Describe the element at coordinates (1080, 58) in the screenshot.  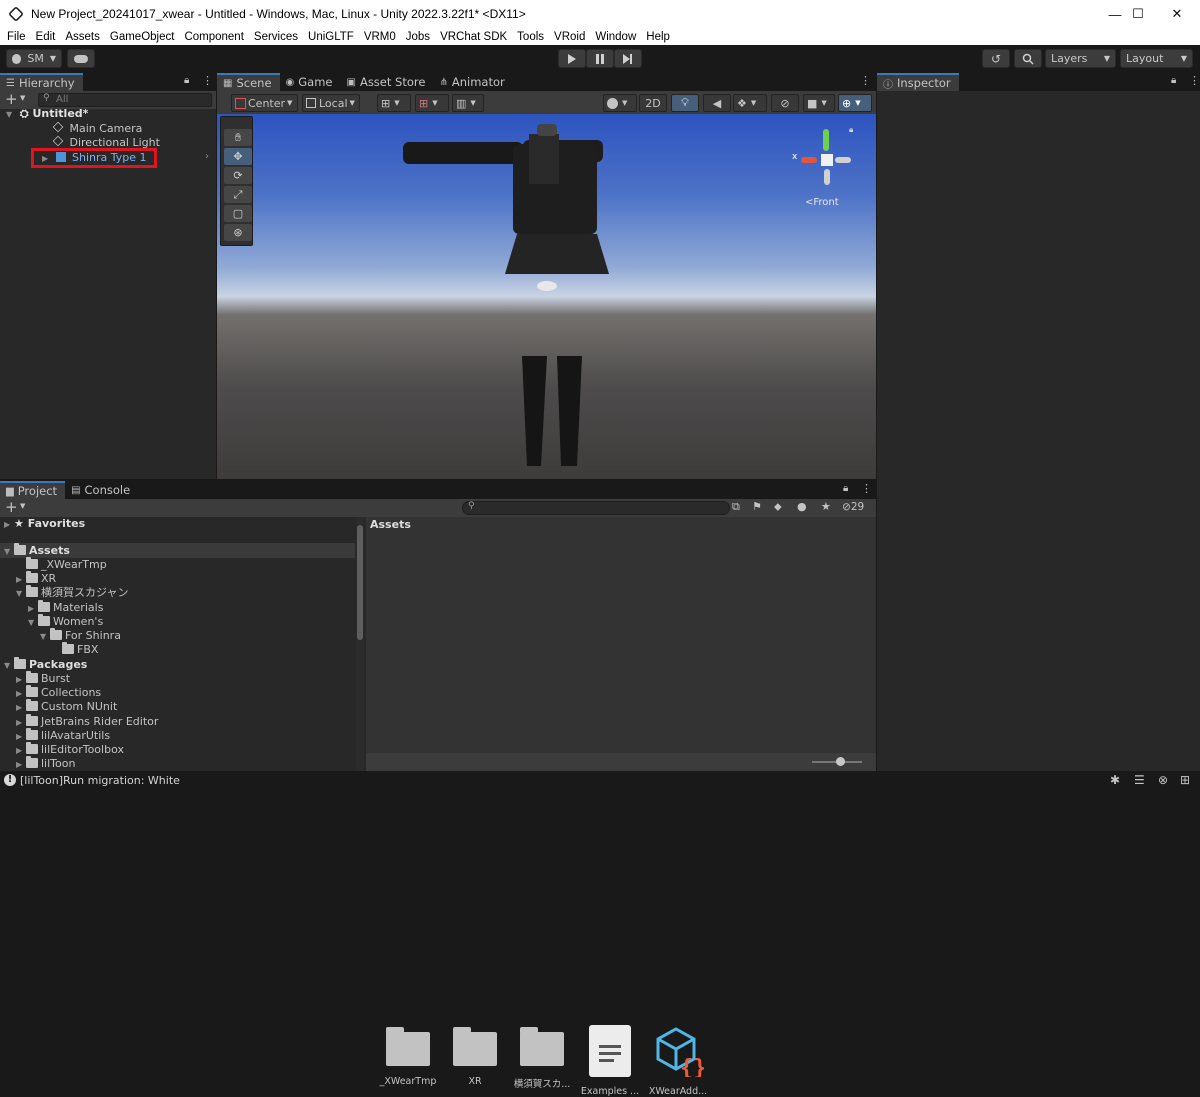
I see `layers-dropdown: Layers ▼` at that location.